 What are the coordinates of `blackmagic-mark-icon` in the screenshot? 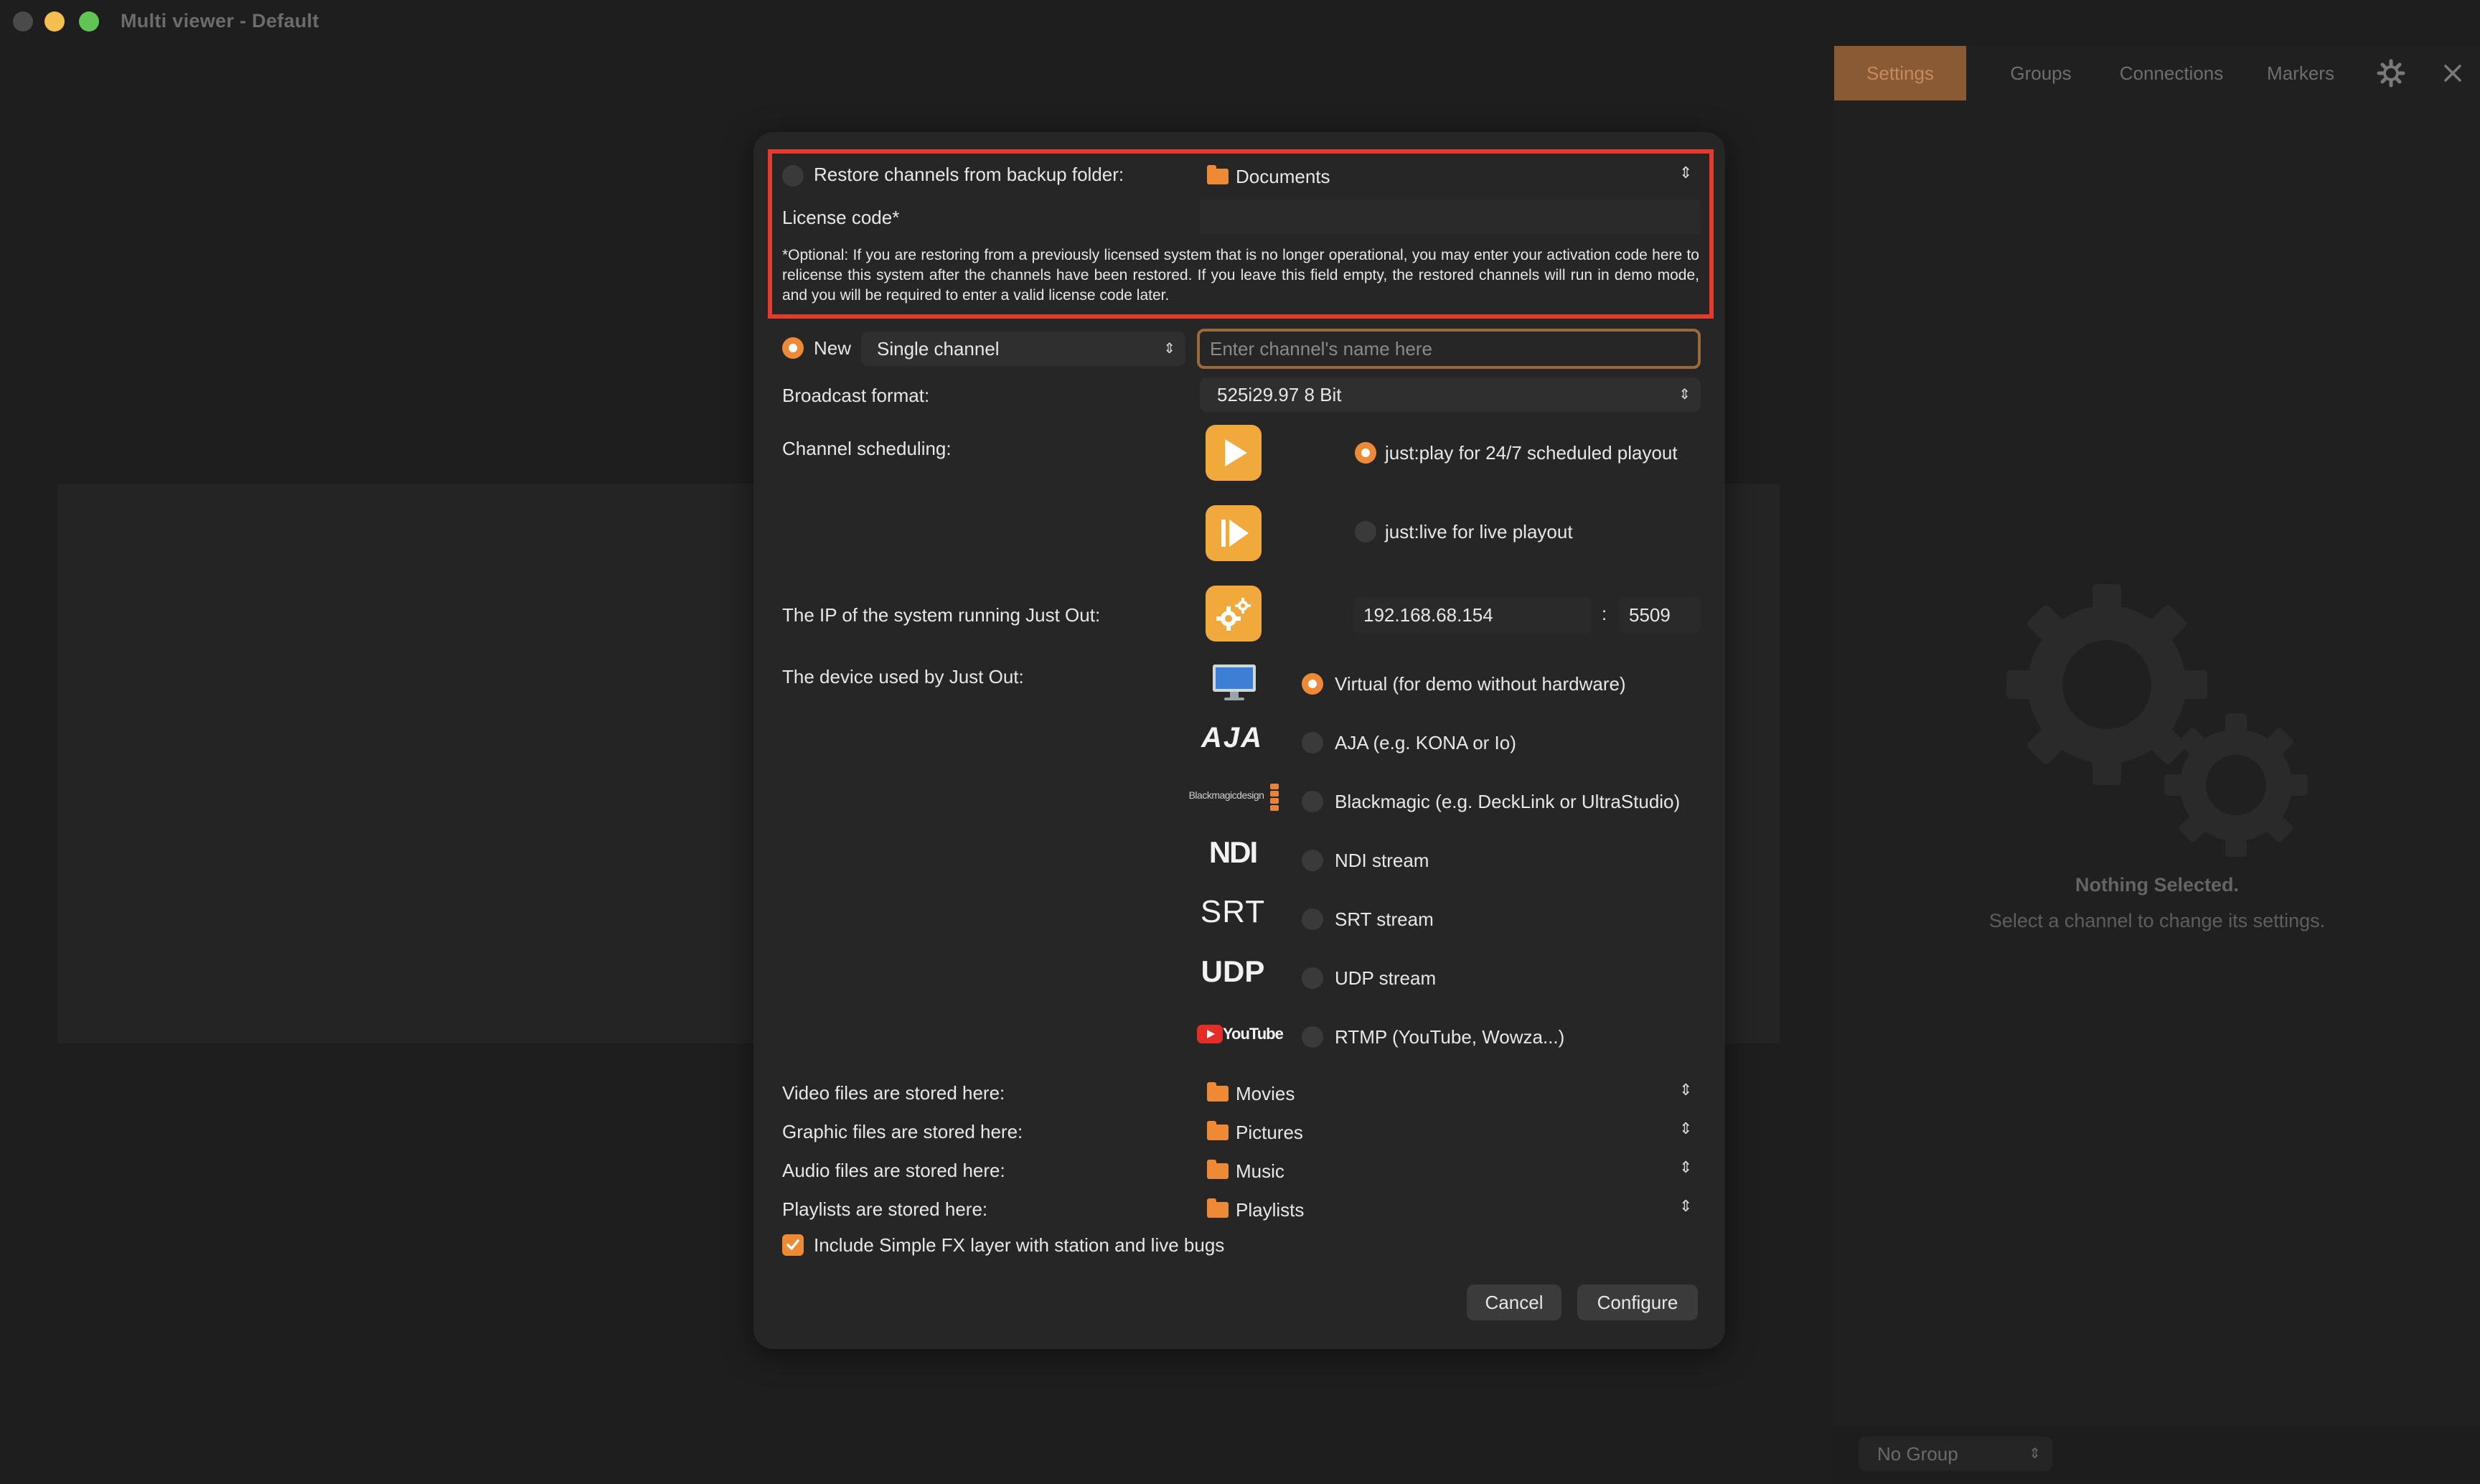 It's located at (1274, 798).